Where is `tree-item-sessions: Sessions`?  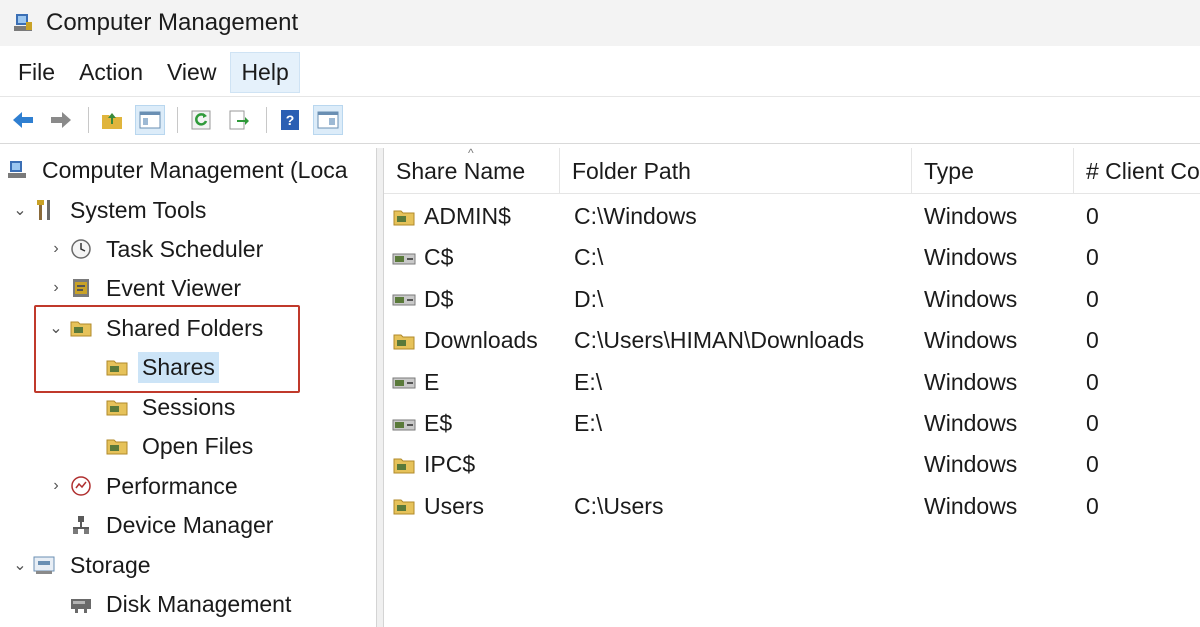
tree-item-sessions: Sessions is located at coordinates (171, 407).